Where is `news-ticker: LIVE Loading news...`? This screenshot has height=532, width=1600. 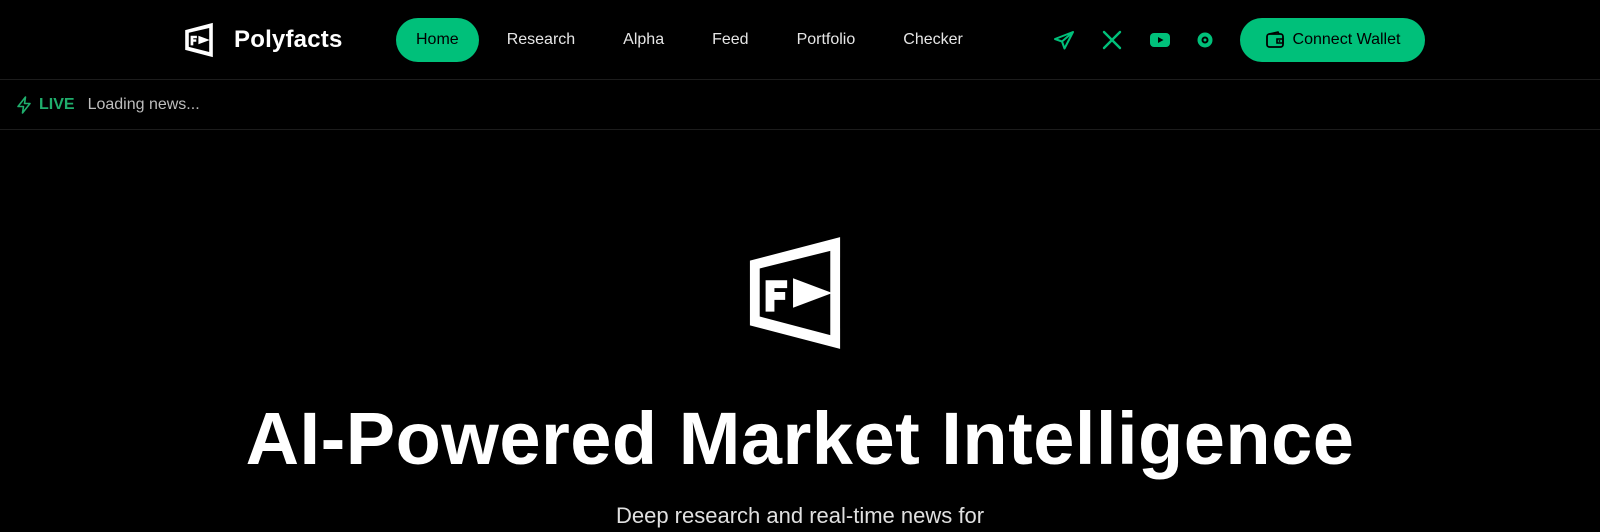
news-ticker: LIVE Loading news... is located at coordinates (800, 105).